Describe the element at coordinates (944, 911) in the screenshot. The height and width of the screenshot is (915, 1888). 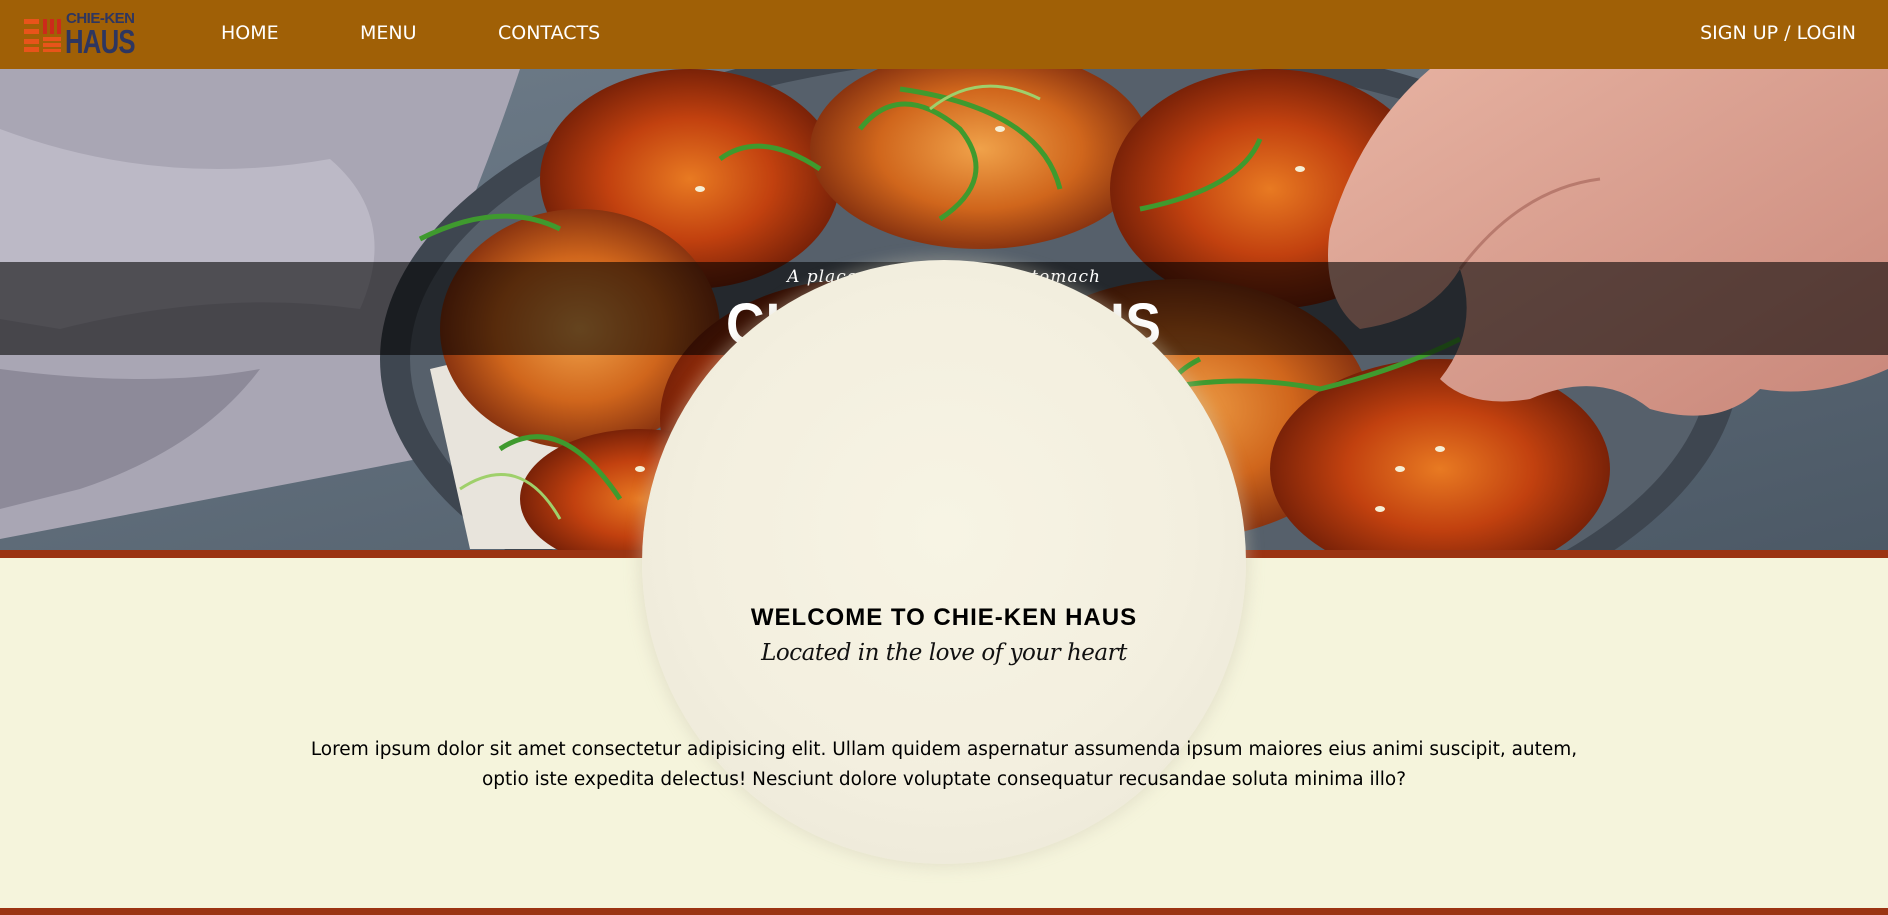
I see `footer-divider` at that location.